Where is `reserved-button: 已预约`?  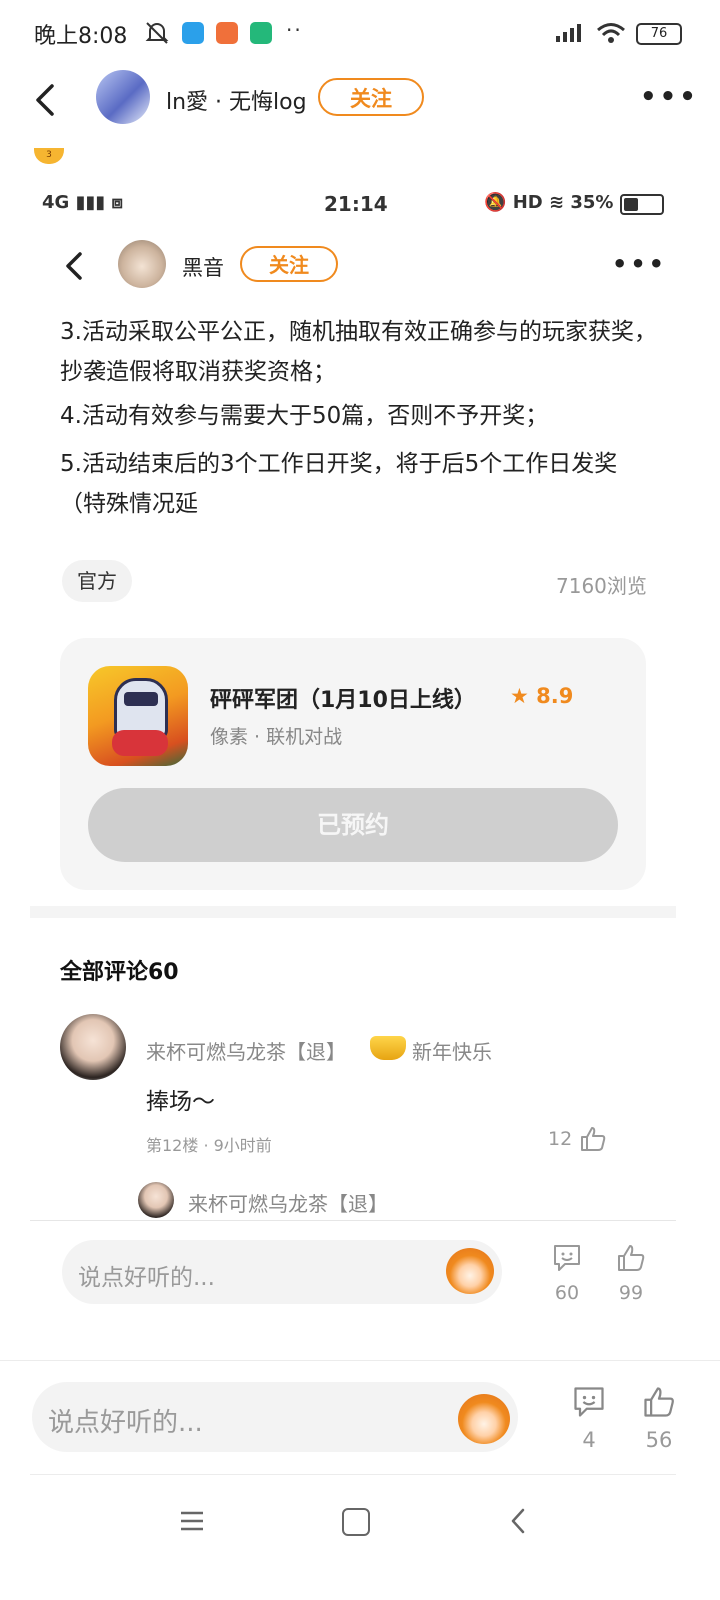
reserved-button: 已预约 is located at coordinates (353, 825).